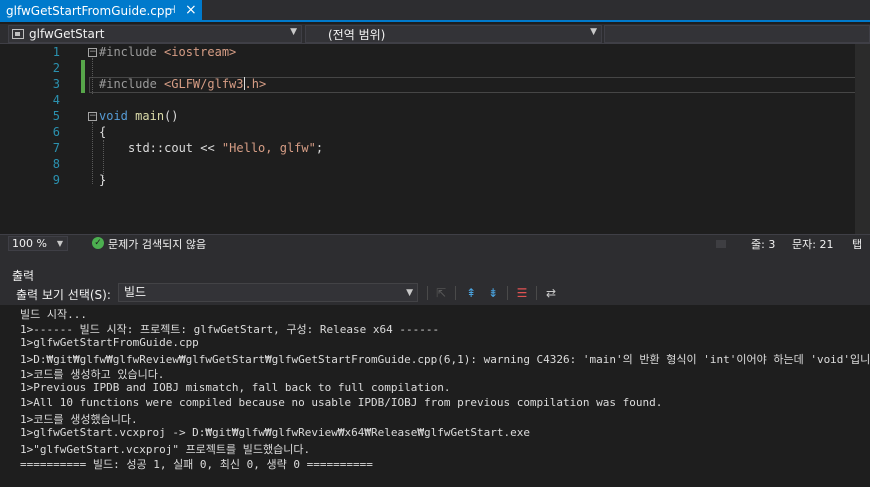  What do you see at coordinates (175, 148) in the screenshot?
I see `code-text: std::cout <<` at bounding box center [175, 148].